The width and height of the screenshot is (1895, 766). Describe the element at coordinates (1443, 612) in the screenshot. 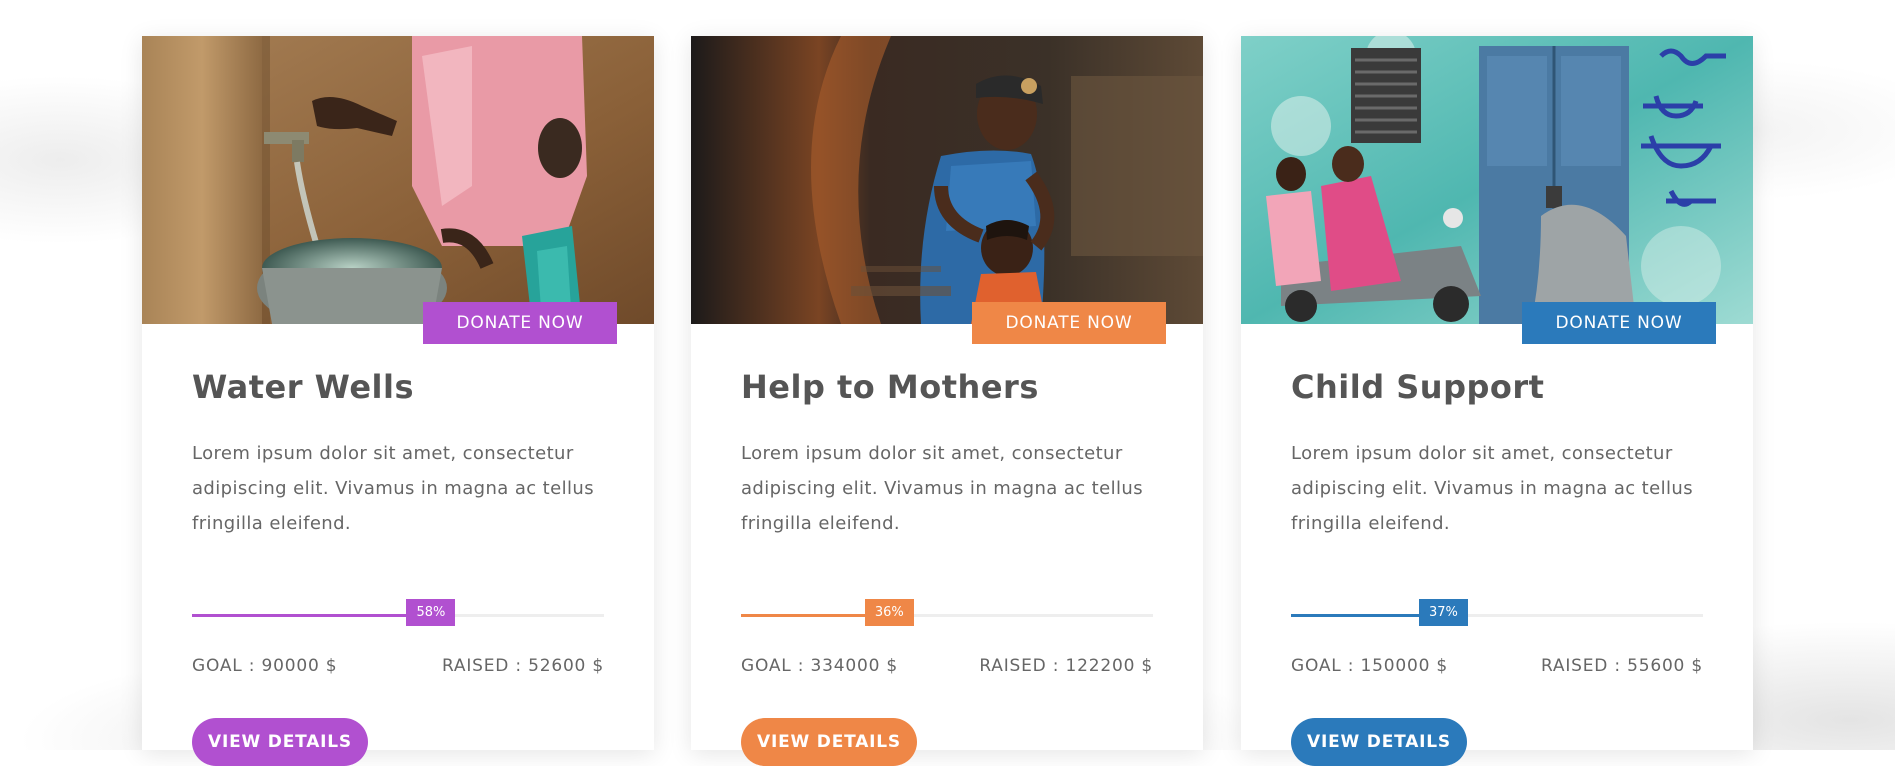

I see `progress-percent-badge: 37%` at that location.